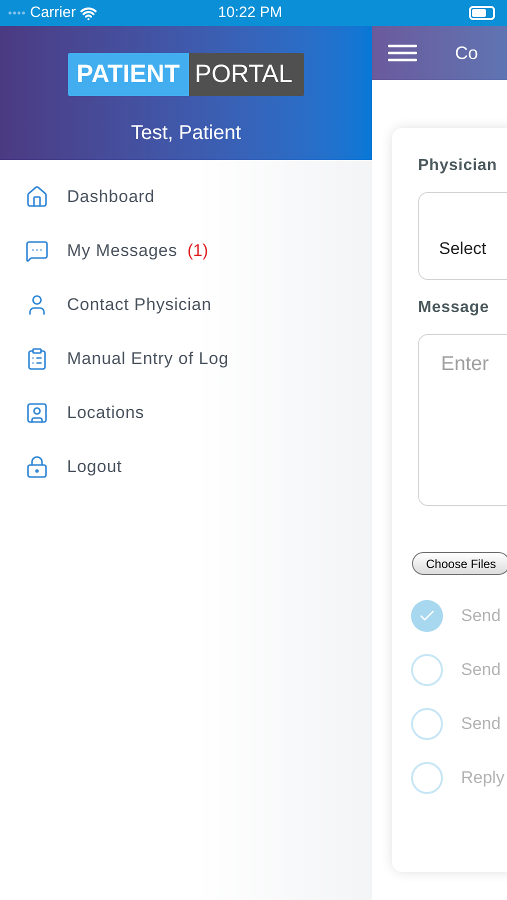 The width and height of the screenshot is (507, 900). Describe the element at coordinates (462, 420) in the screenshot. I see `message-field: Enter` at that location.